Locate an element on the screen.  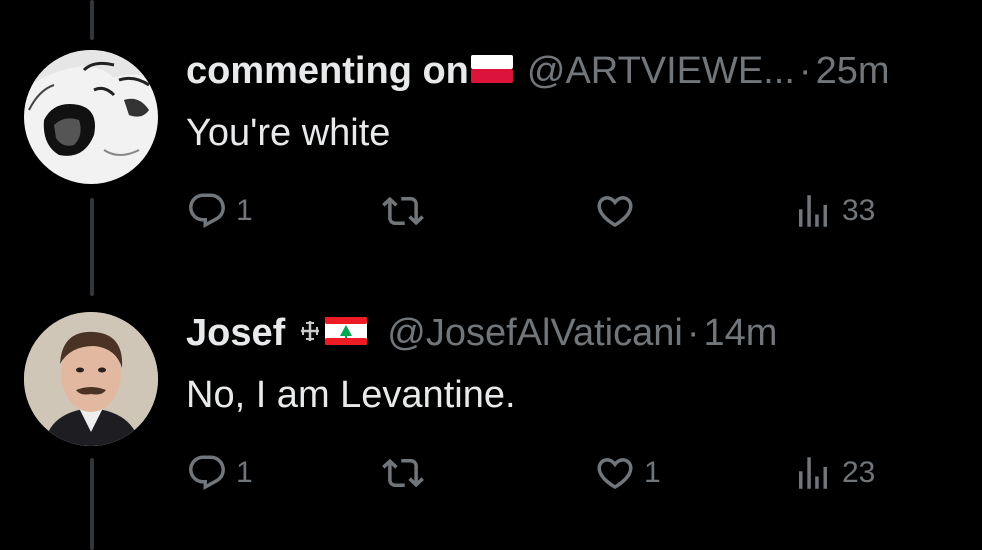
like-button: 1 is located at coordinates (627, 473).